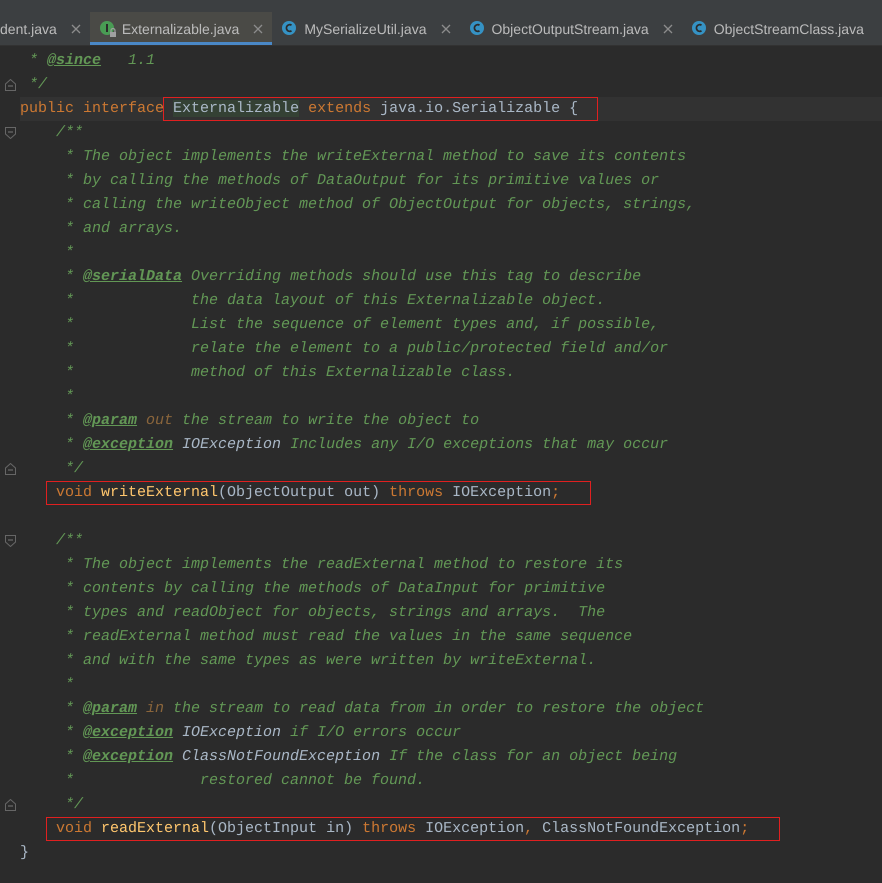 Image resolution: width=882 pixels, height=883 pixels. I want to click on editor-tab: ObjectOutputStream.java, so click(571, 28).